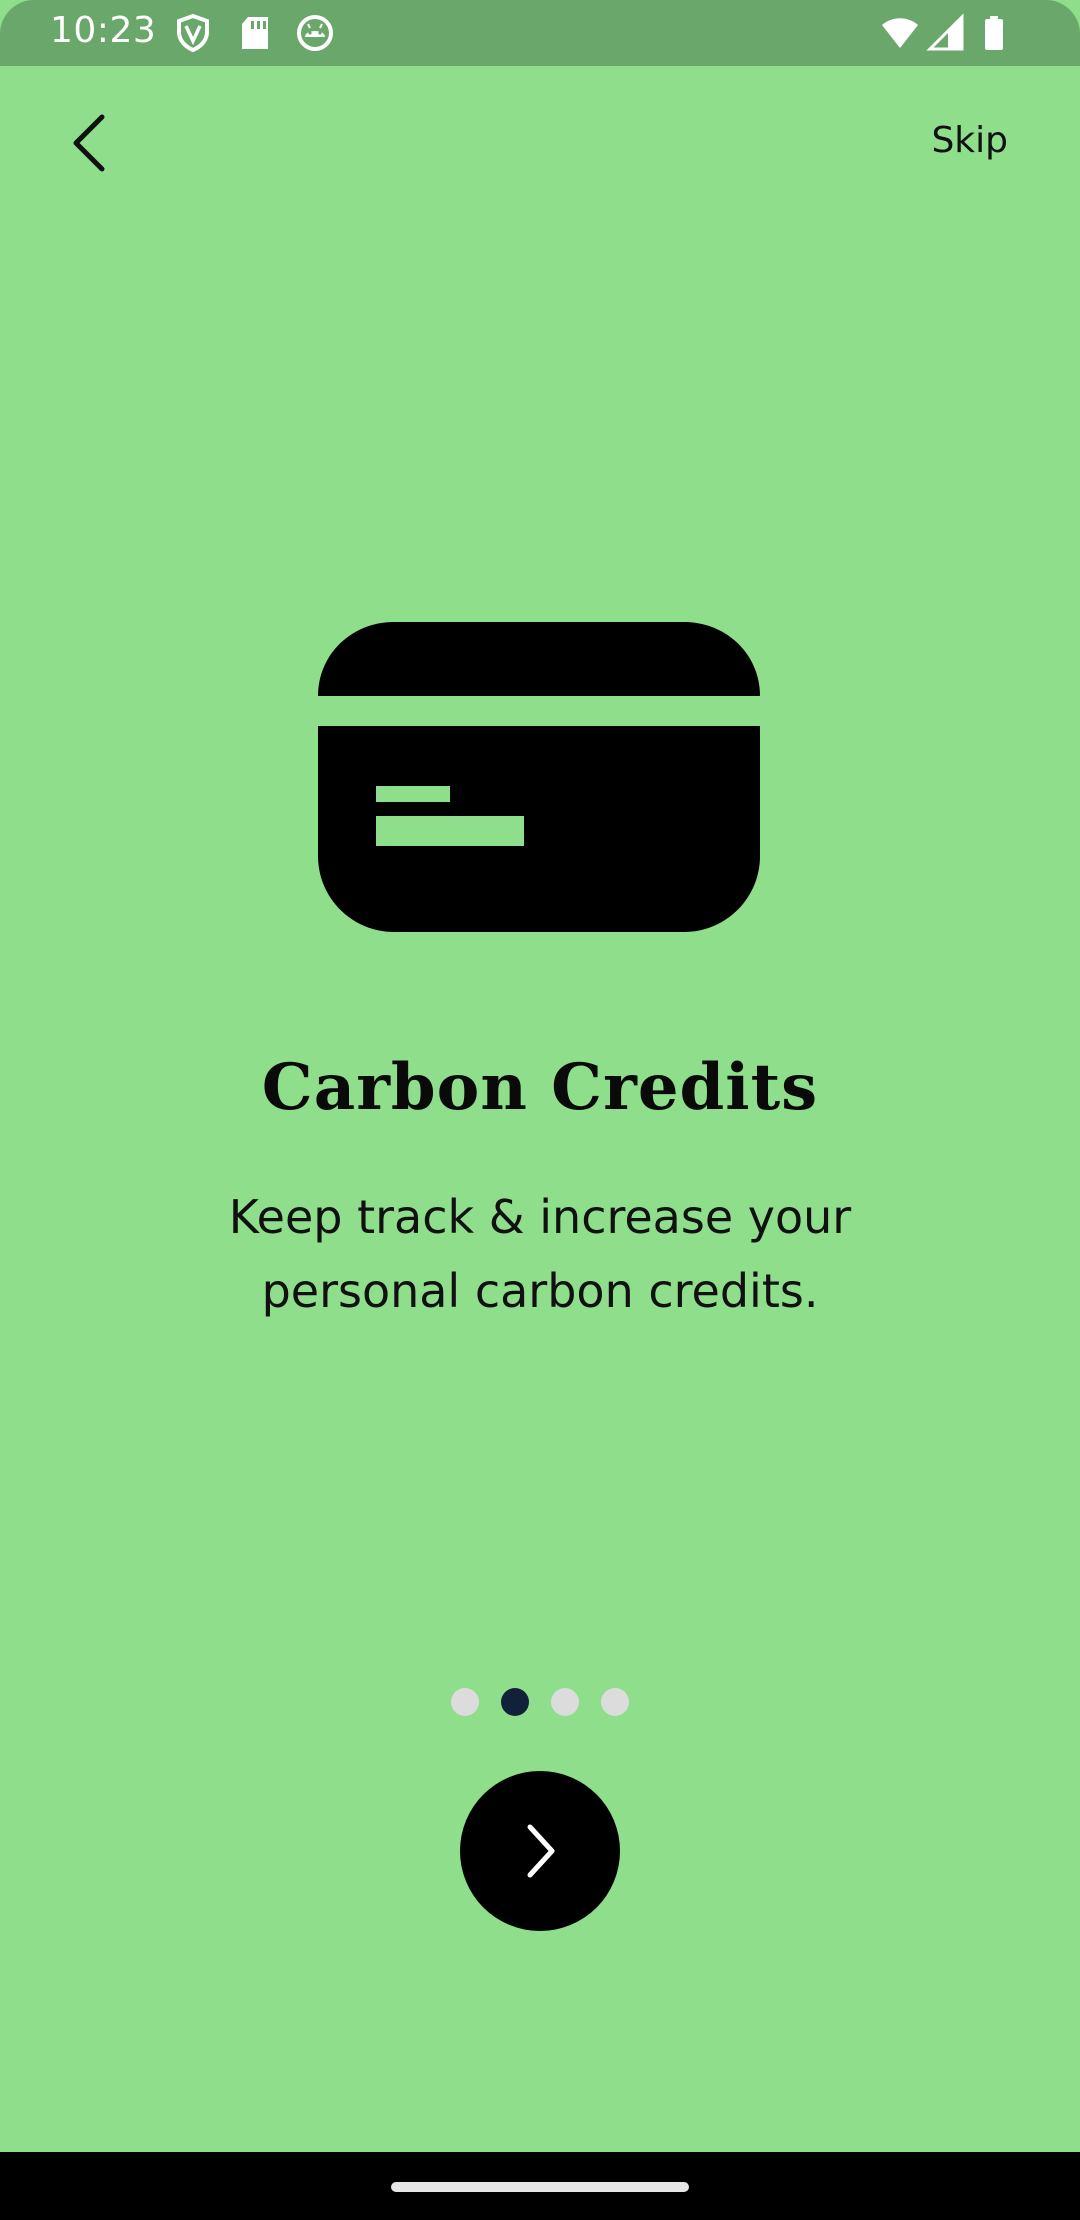 The height and width of the screenshot is (2220, 1080). I want to click on page-indicator, so click(540, 1702).